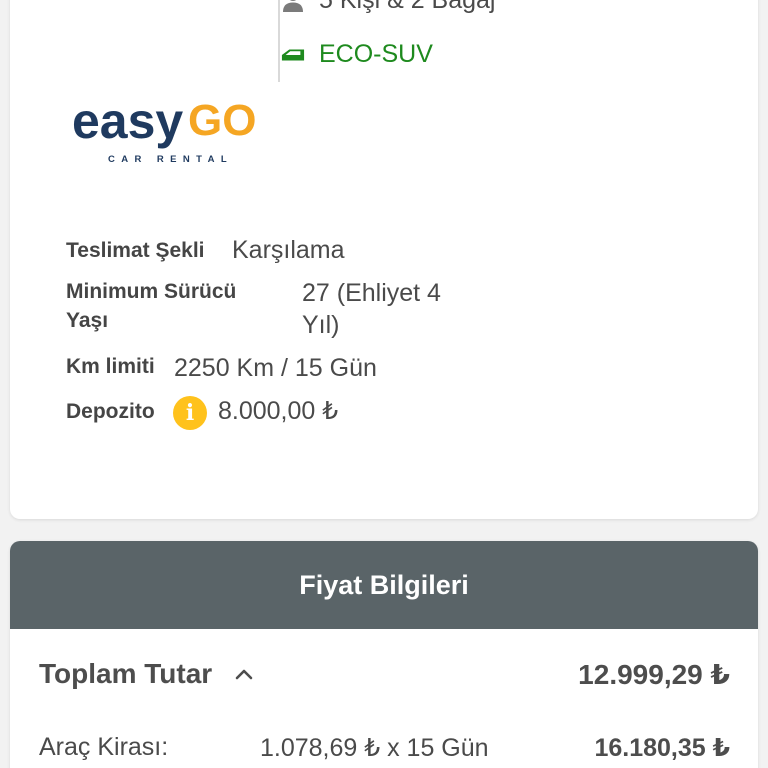 This screenshot has height=768, width=768. What do you see at coordinates (293, 55) in the screenshot?
I see `car-door-icon` at bounding box center [293, 55].